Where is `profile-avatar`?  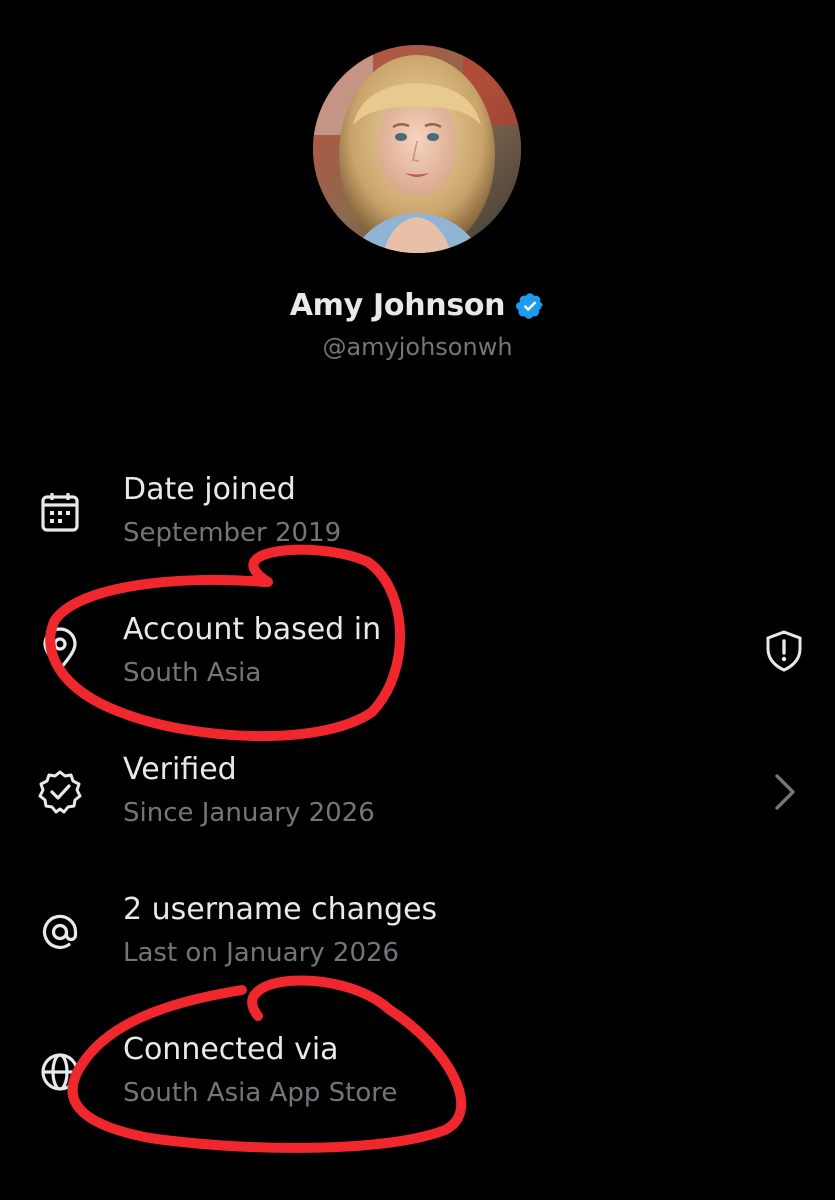 profile-avatar is located at coordinates (417, 149).